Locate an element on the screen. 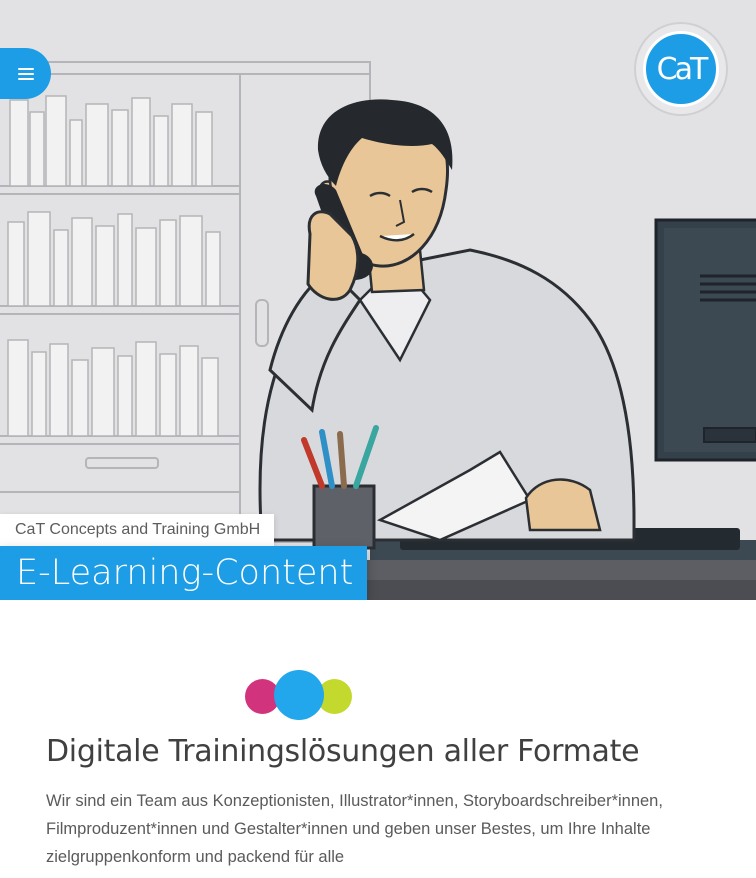 This screenshot has height=878, width=756. logo-mark: CaT is located at coordinates (681, 69).